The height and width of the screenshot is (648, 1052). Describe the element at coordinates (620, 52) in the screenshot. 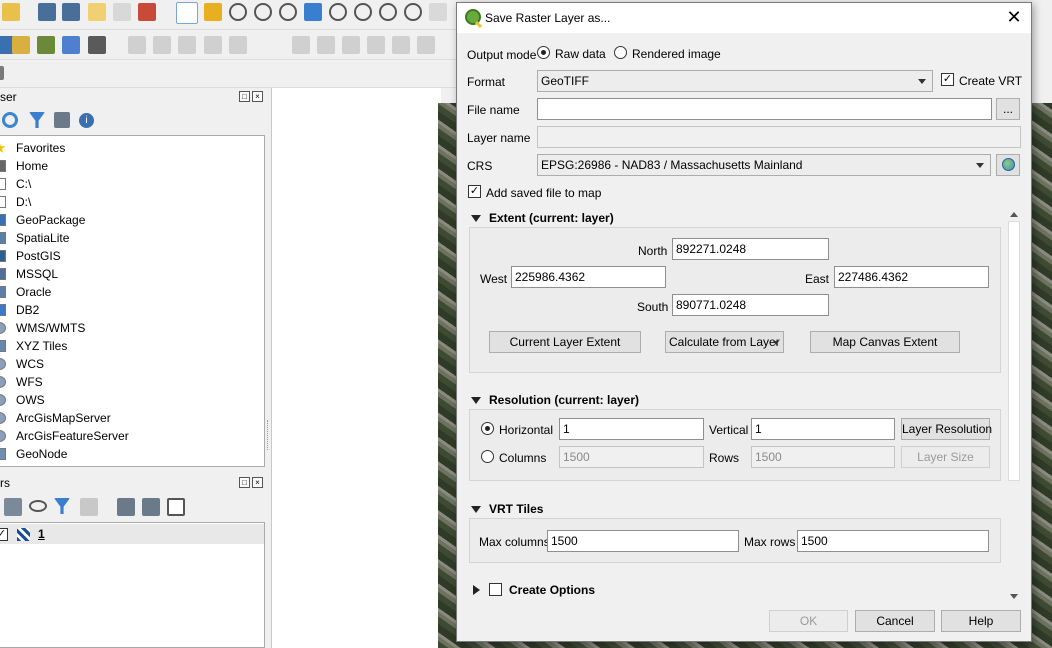

I see `rendered-image-radio` at that location.